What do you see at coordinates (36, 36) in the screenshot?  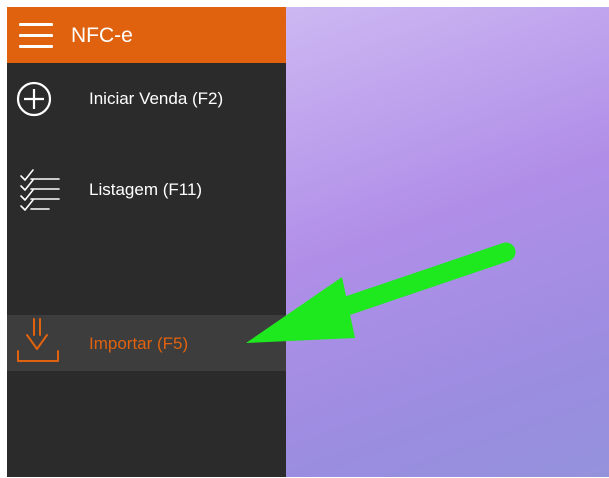 I see `hamburger-menu-icon` at bounding box center [36, 36].